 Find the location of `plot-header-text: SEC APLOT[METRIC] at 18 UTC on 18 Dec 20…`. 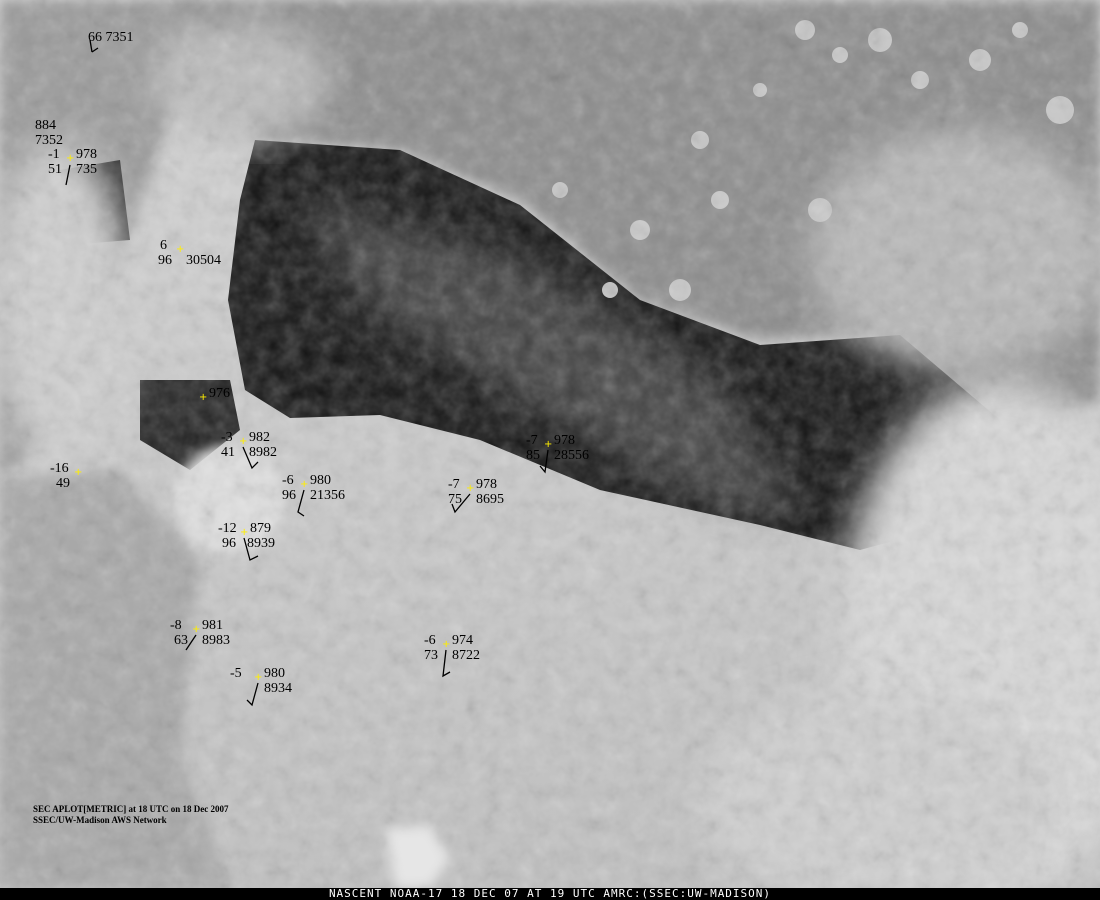

plot-header-text: SEC APLOT[METRIC] at 18 UTC on 18 Dec 20… is located at coordinates (131, 809).